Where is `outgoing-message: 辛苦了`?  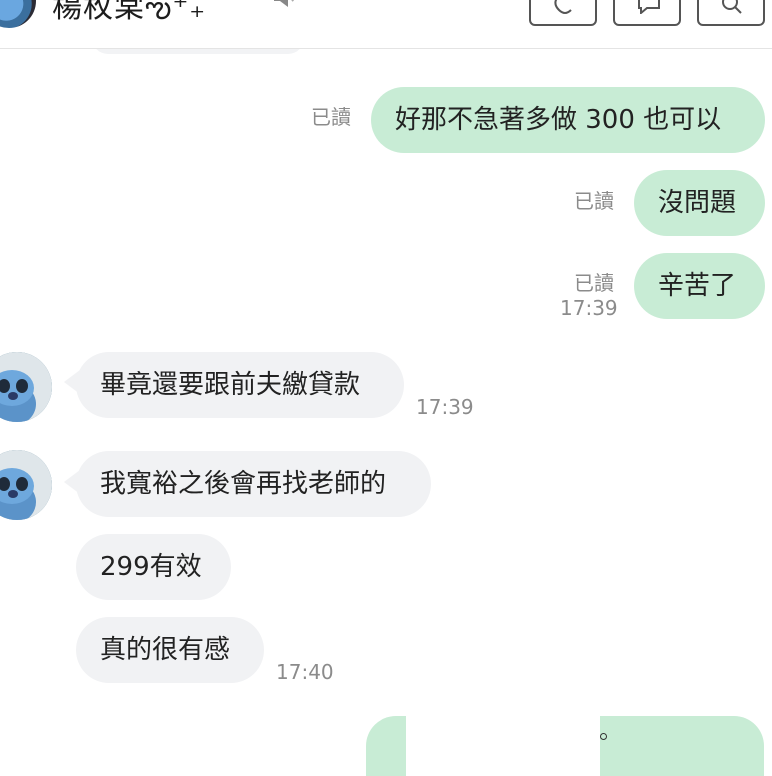 outgoing-message: 辛苦了 is located at coordinates (699, 286).